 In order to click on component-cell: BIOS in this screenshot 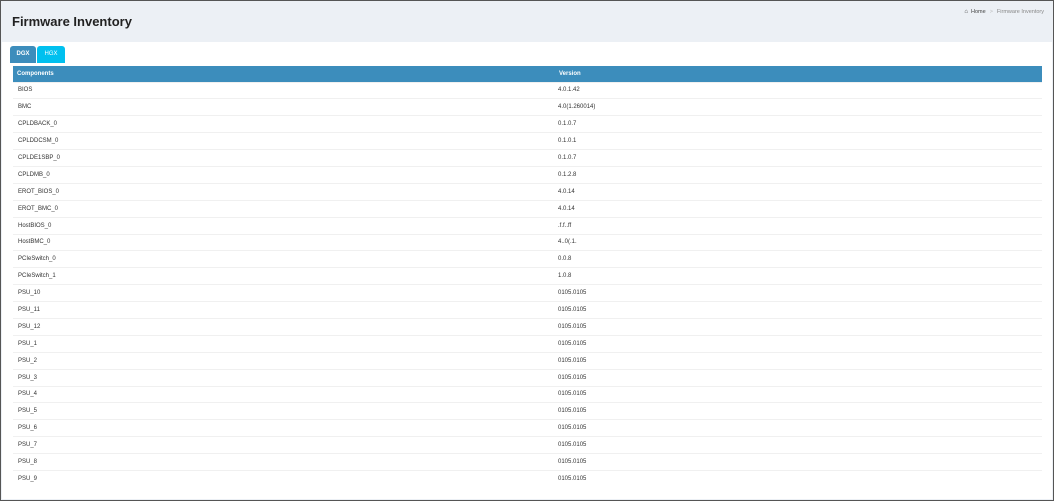, I will do `click(284, 90)`.